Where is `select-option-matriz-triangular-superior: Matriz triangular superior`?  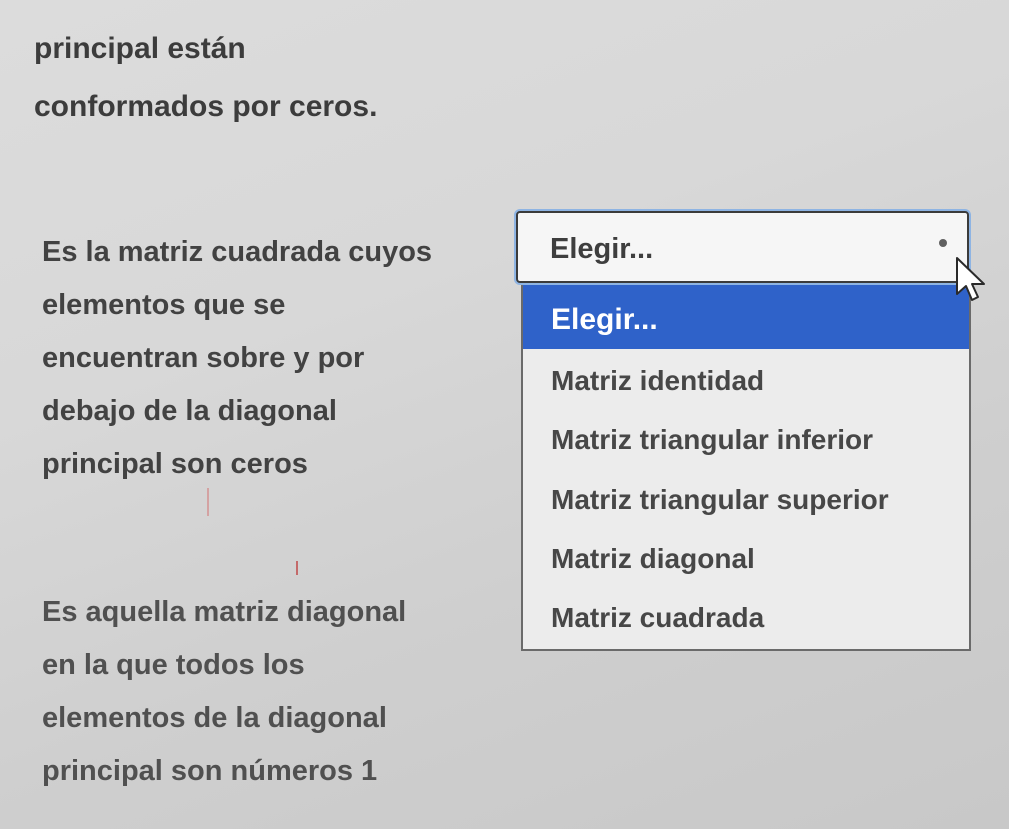 select-option-matriz-triangular-superior: Matriz triangular superior is located at coordinates (746, 500).